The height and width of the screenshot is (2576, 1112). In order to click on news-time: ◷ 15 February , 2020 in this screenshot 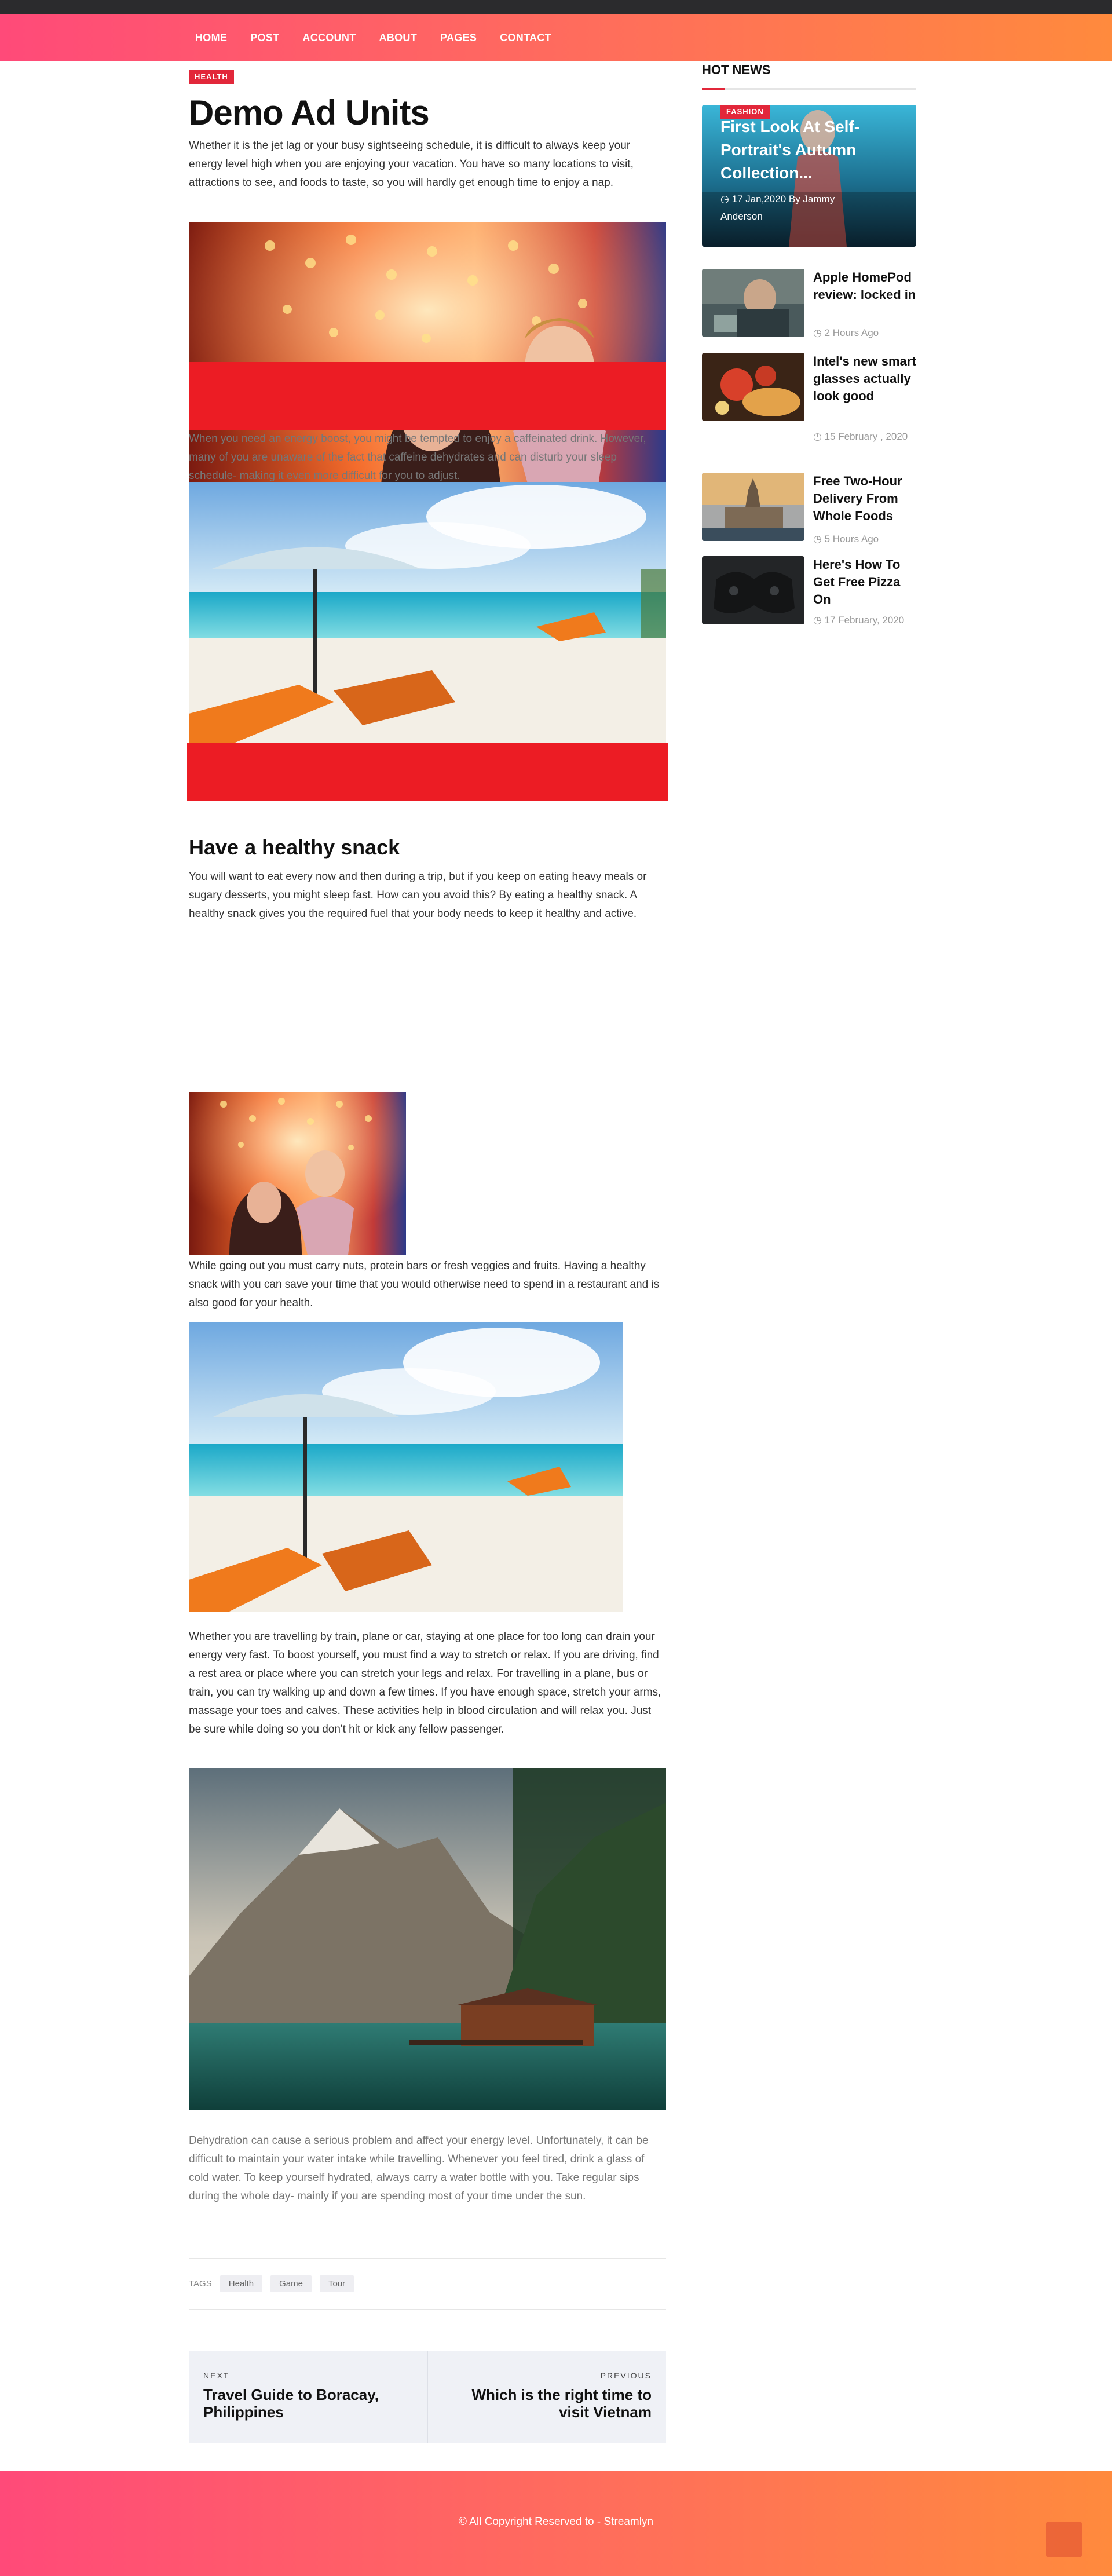, I will do `click(865, 437)`.